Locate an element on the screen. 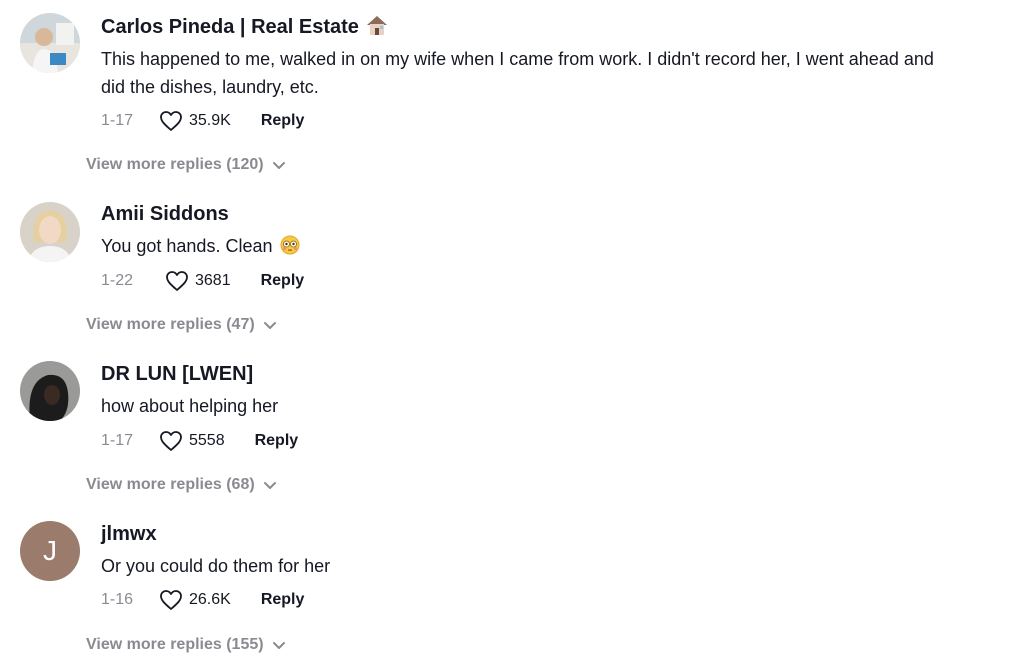 The image size is (1024, 671). like-button: 35.9K is located at coordinates (195, 121).